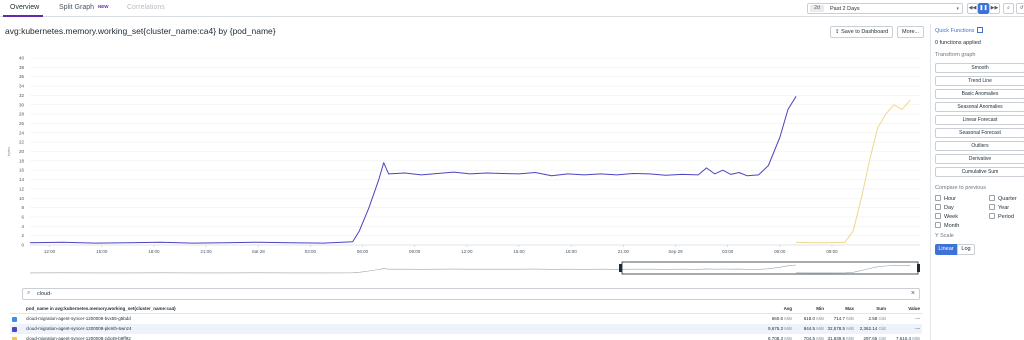 The width and height of the screenshot is (1024, 340). Describe the element at coordinates (22, 207) in the screenshot. I see `y-tick-label: 8` at that location.